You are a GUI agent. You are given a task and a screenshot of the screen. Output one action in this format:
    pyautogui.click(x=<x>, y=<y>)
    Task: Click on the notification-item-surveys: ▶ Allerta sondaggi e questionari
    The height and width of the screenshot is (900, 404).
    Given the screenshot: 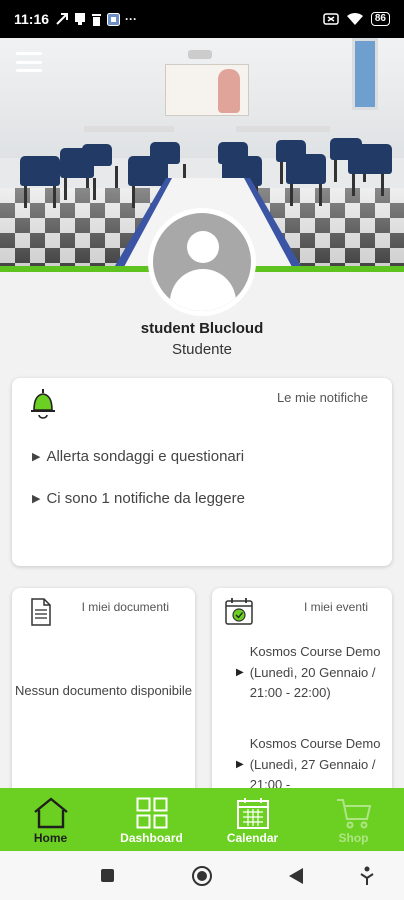 What is the action you would take?
    pyautogui.click(x=138, y=456)
    